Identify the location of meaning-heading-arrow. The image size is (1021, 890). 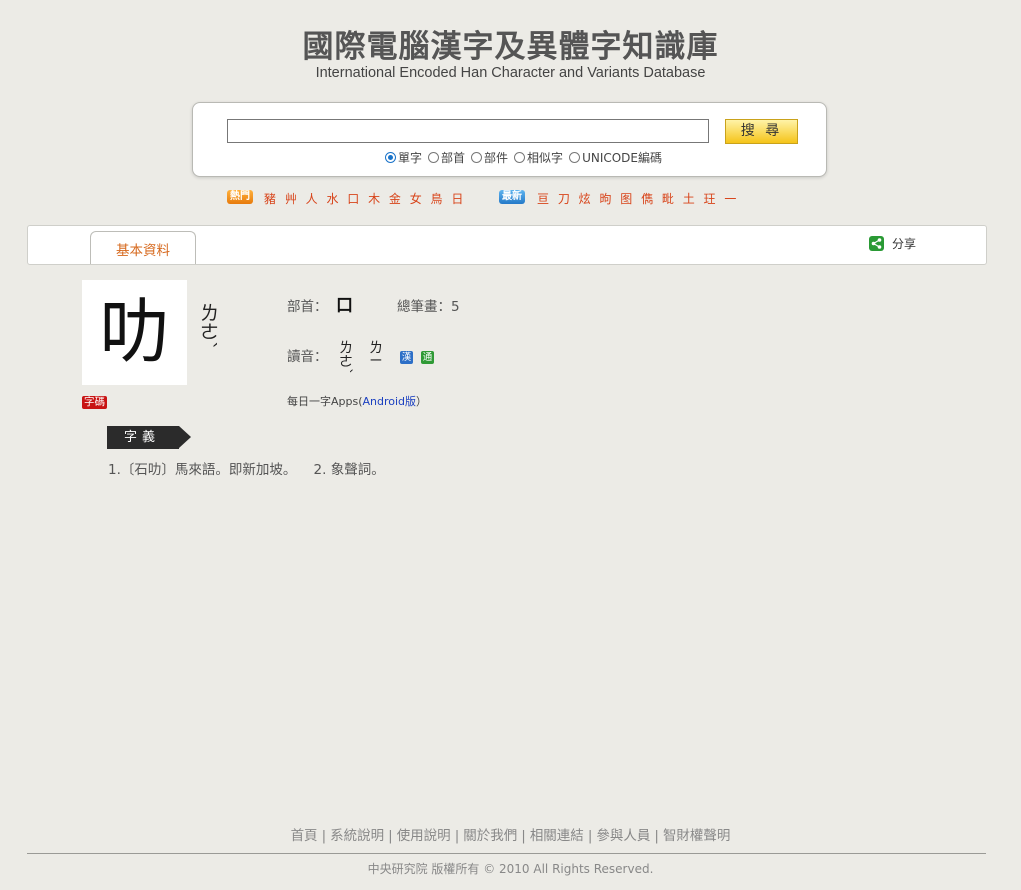
(185, 437).